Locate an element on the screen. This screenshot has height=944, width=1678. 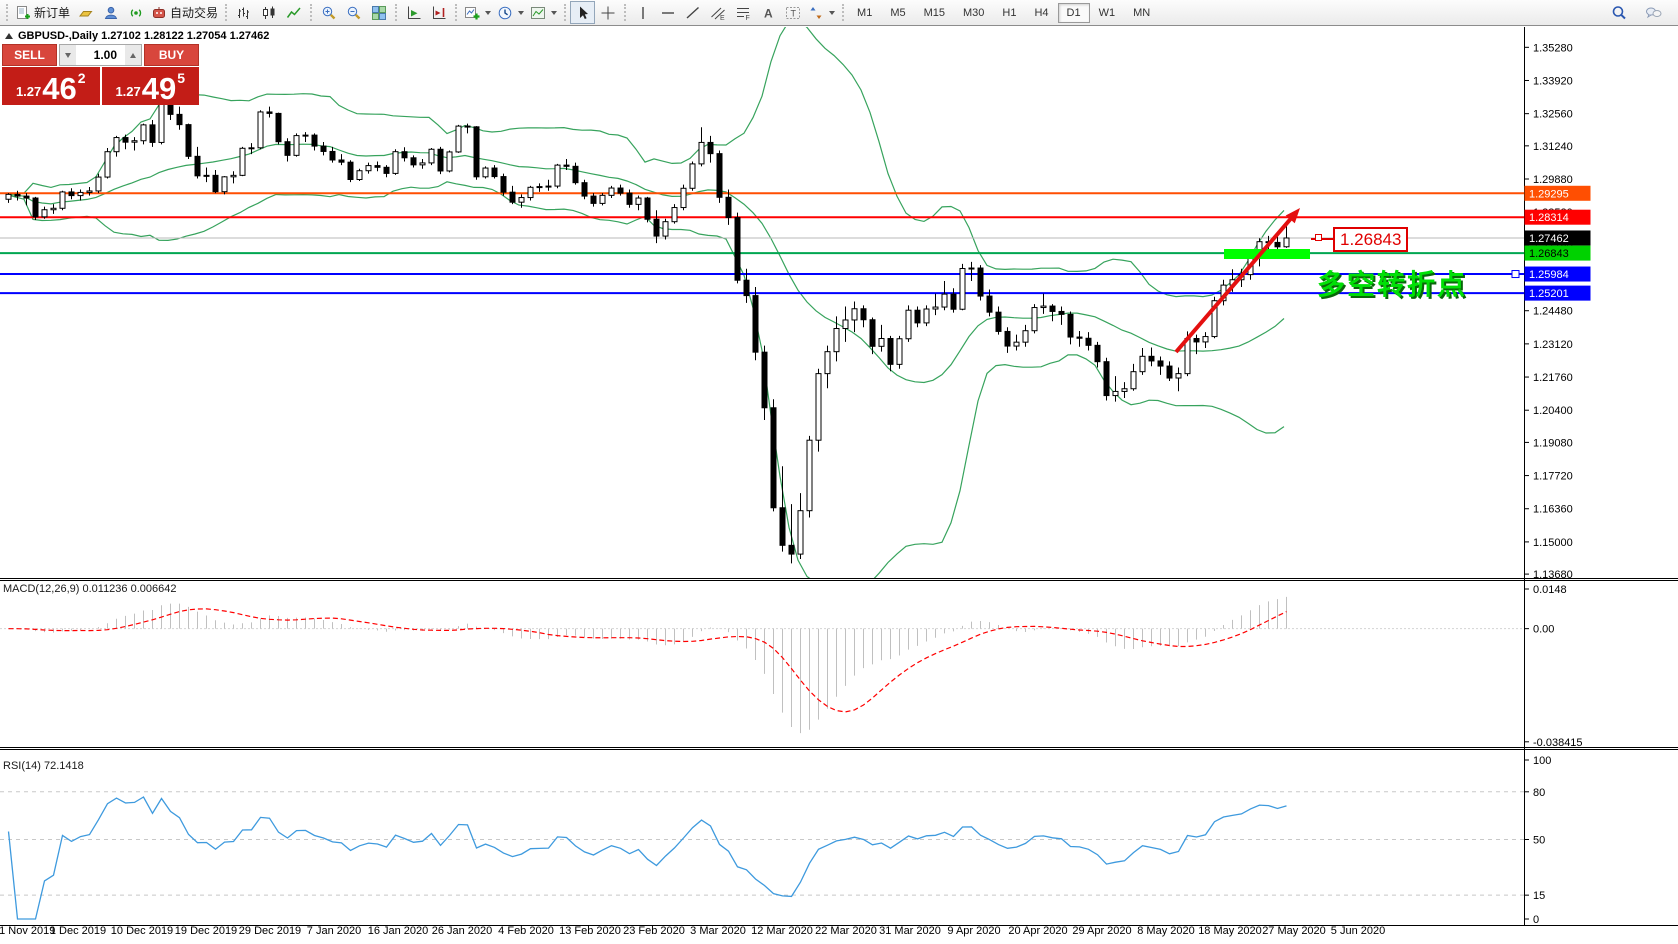
svg-text: 100 is located at coordinates (1542, 761).